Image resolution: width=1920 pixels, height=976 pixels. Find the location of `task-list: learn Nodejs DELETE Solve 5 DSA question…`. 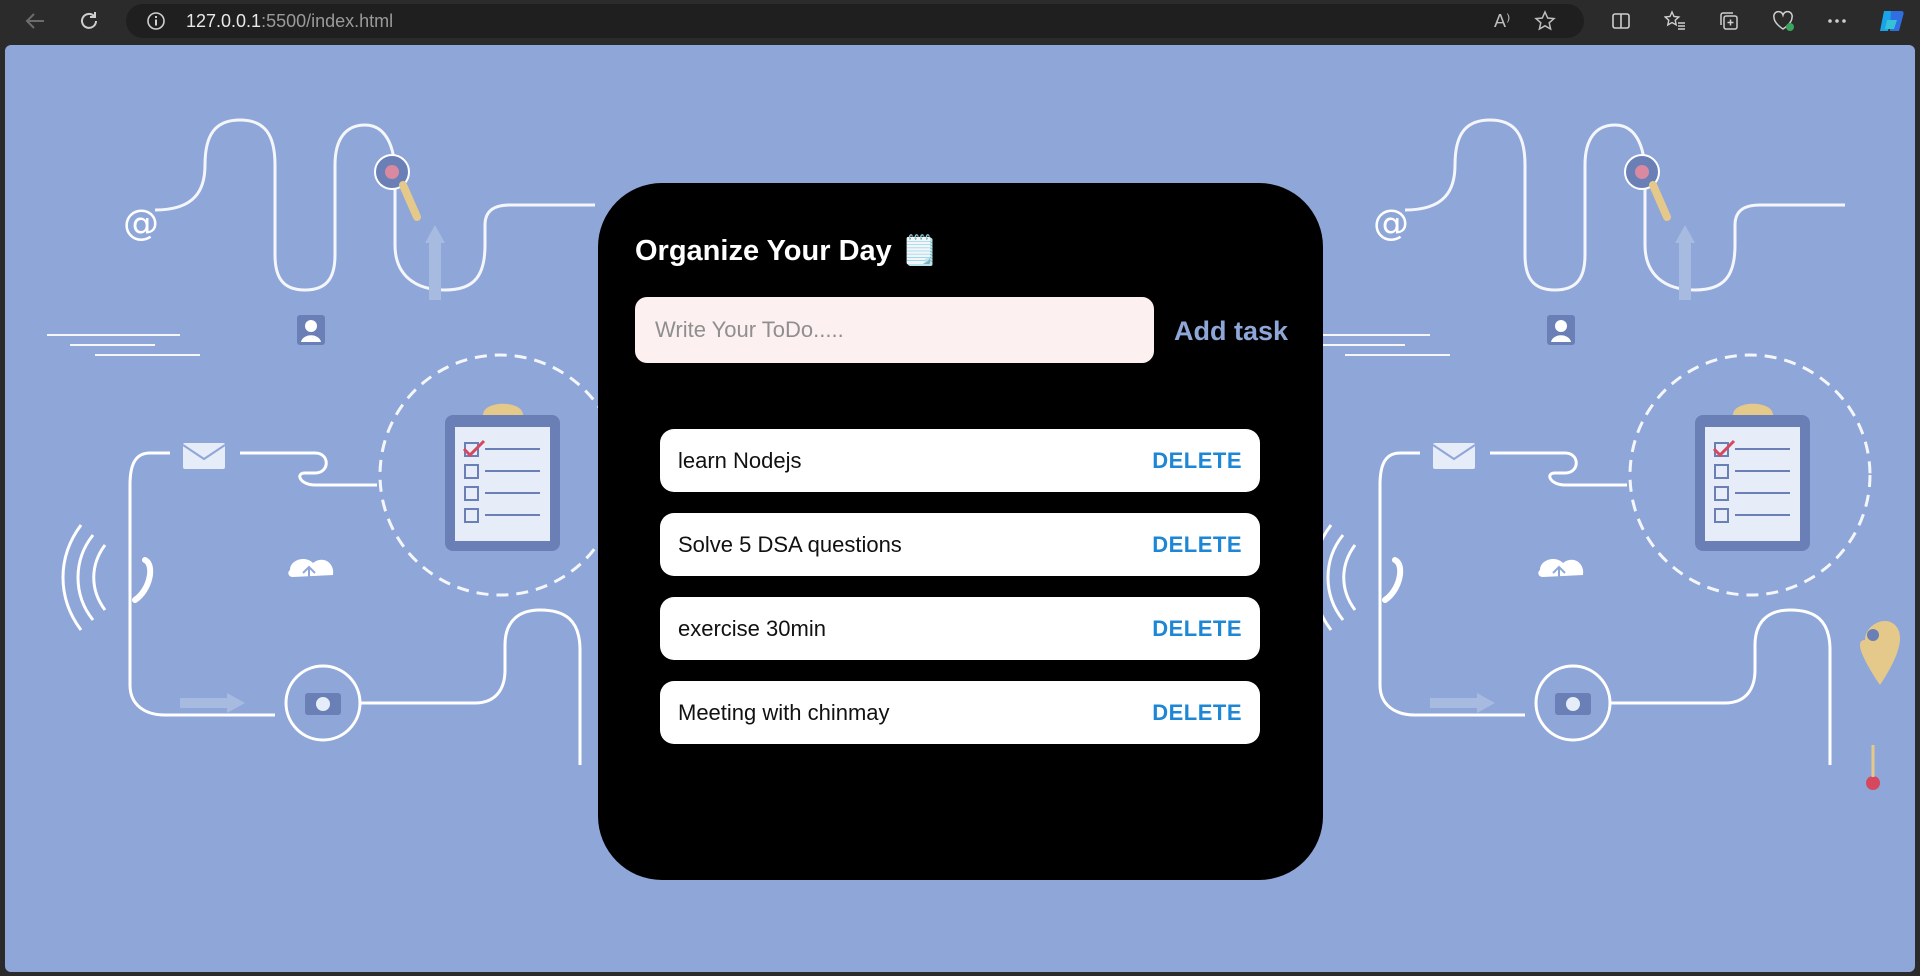

task-list: learn Nodejs DELETE Solve 5 DSA question… is located at coordinates (960, 597).